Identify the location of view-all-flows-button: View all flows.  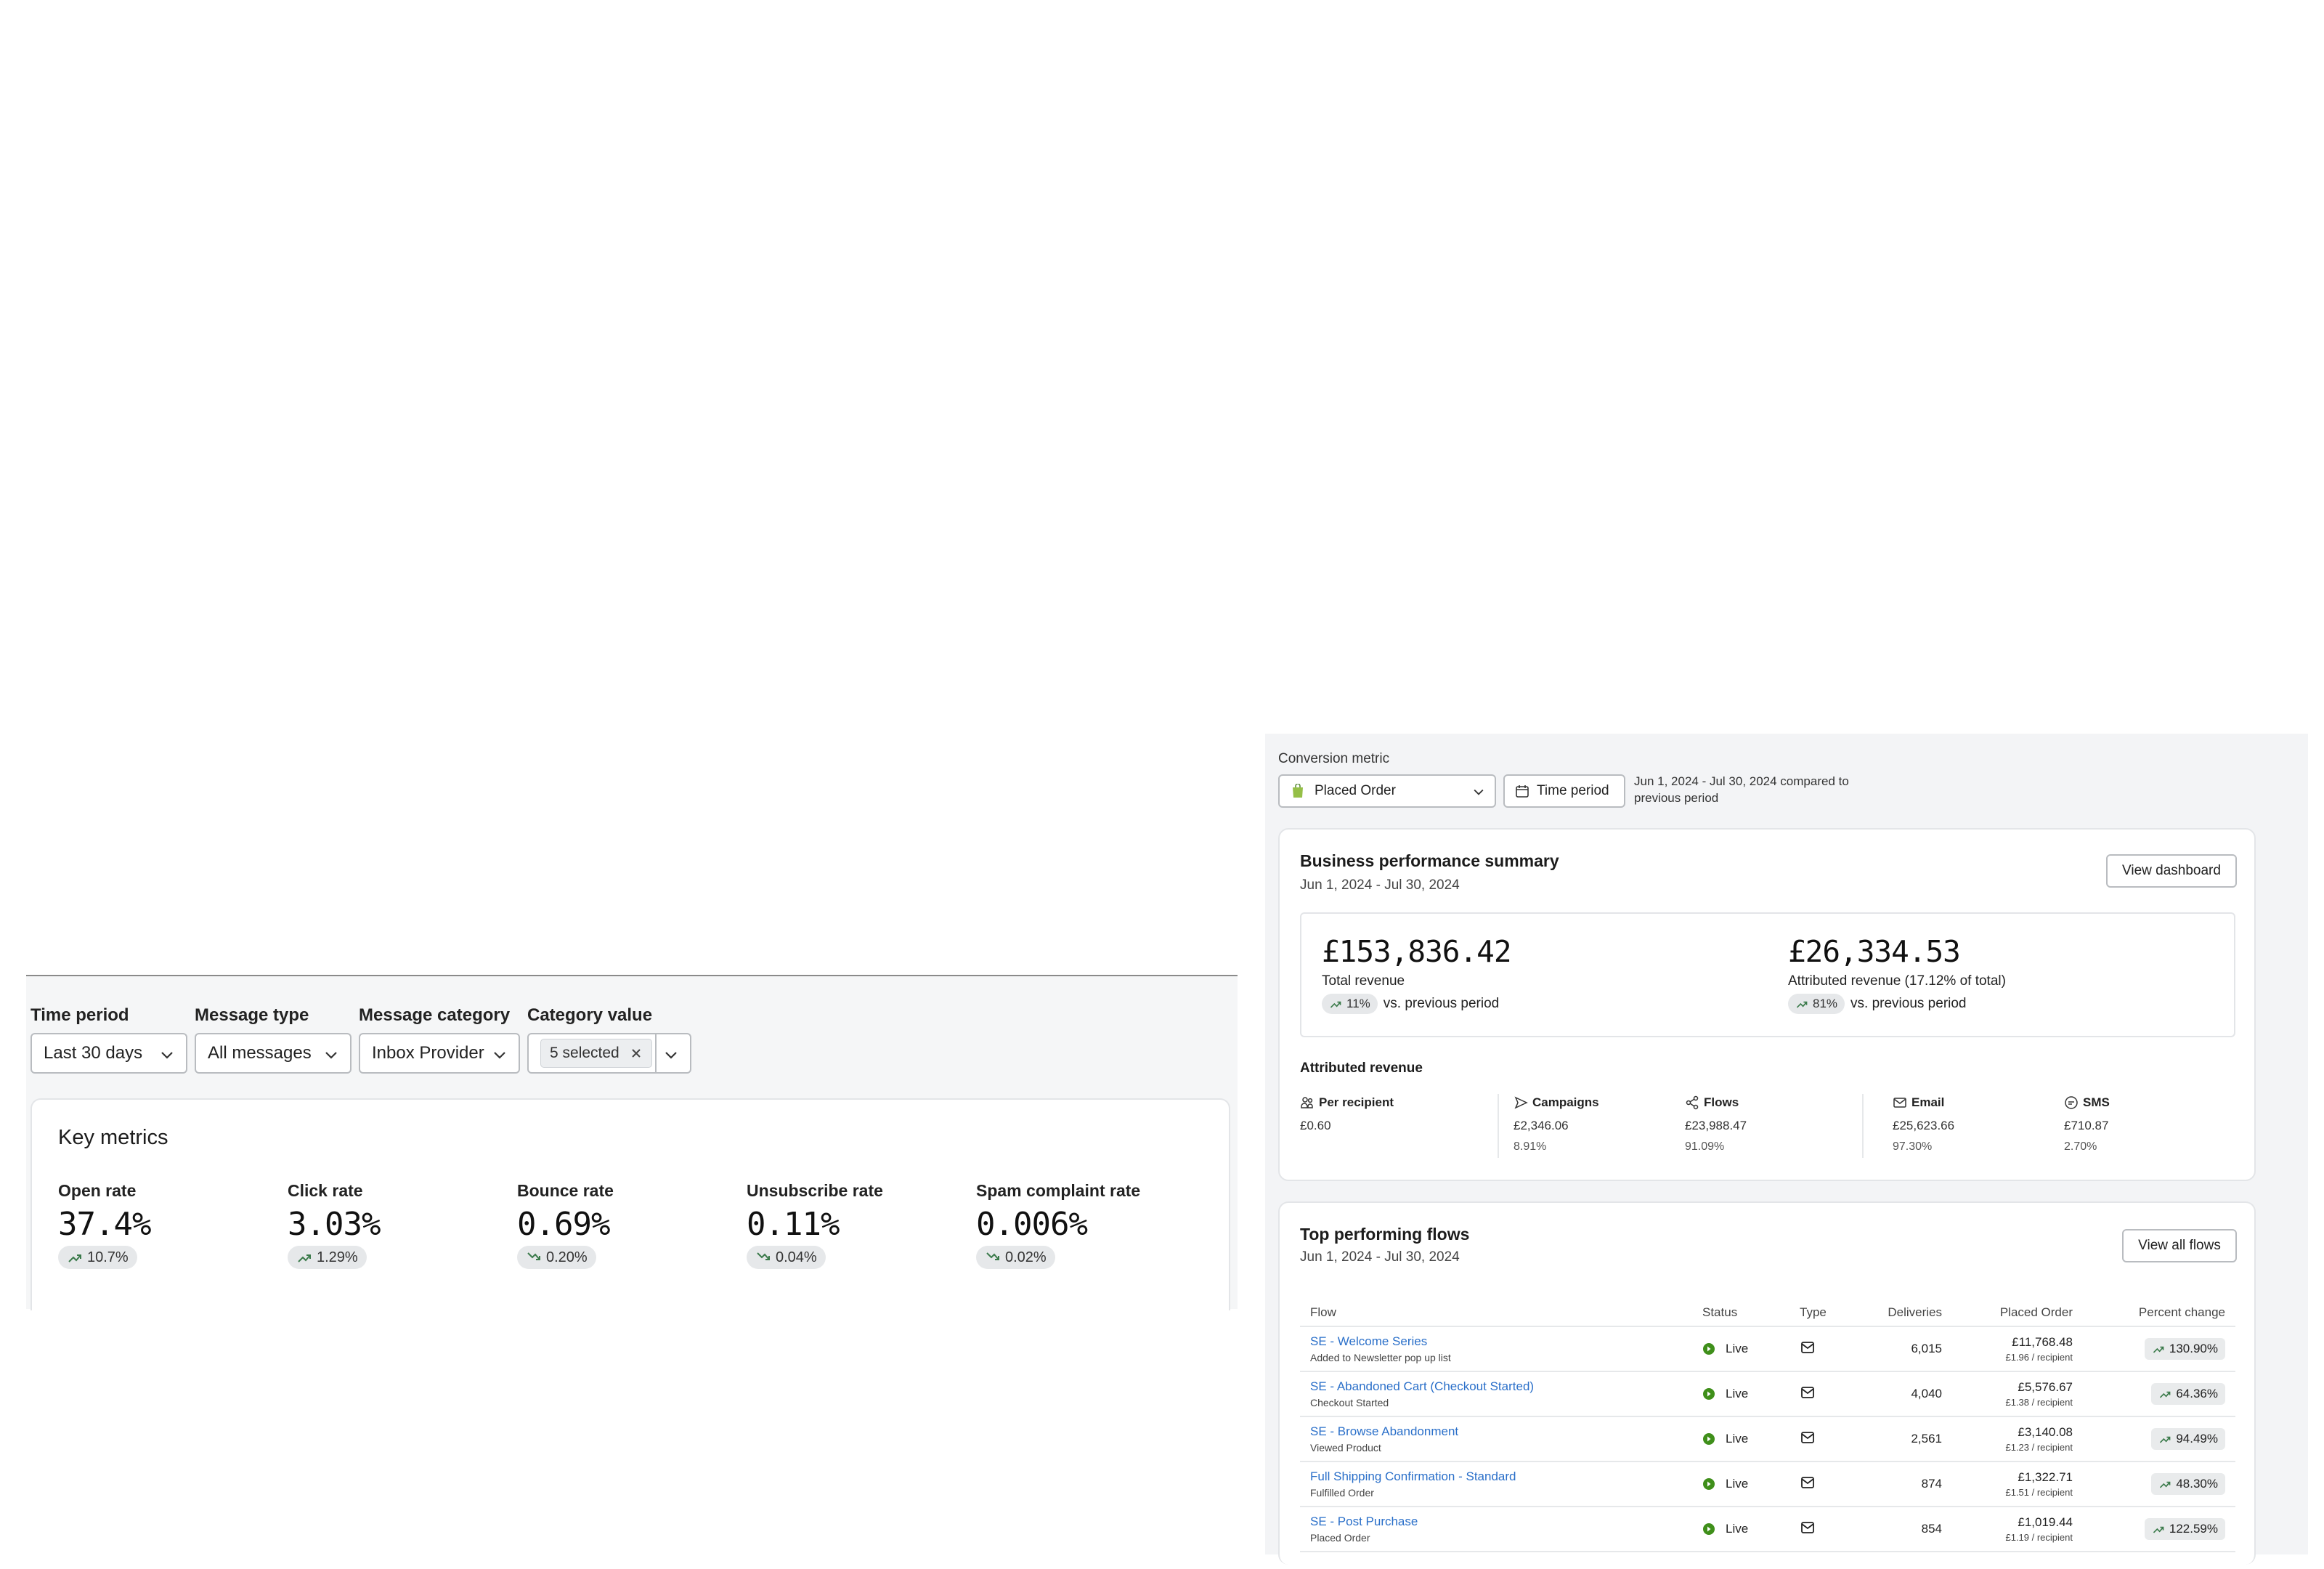
(2179, 1245).